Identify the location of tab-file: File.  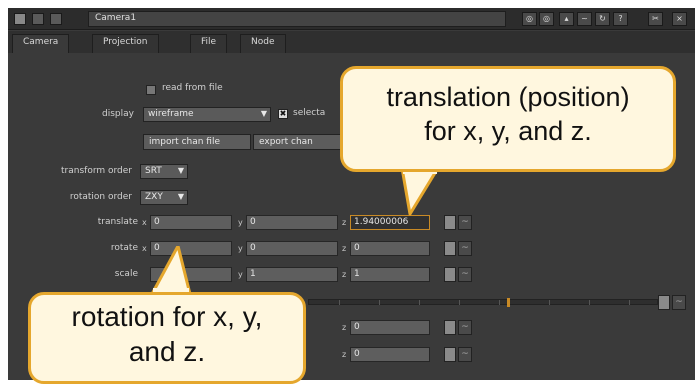
(209, 43).